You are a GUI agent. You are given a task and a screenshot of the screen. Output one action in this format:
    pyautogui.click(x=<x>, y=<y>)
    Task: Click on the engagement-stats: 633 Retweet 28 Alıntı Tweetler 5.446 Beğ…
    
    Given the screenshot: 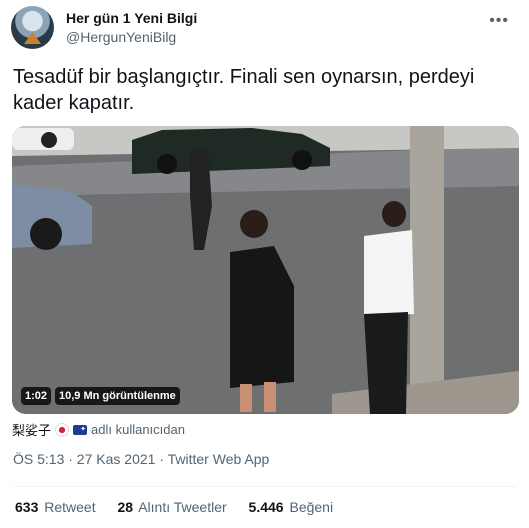 What is the action you would take?
    pyautogui.click(x=183, y=507)
    